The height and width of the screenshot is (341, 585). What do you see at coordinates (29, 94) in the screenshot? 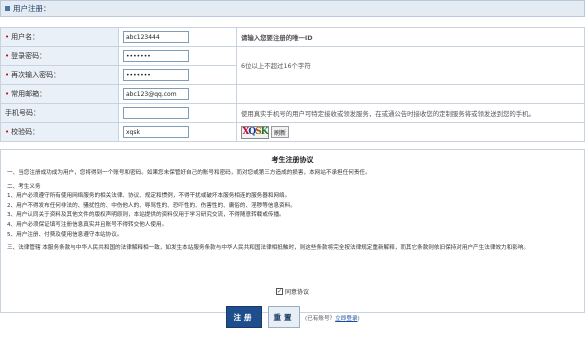
I see `email-label: 常用邮箱：` at bounding box center [29, 94].